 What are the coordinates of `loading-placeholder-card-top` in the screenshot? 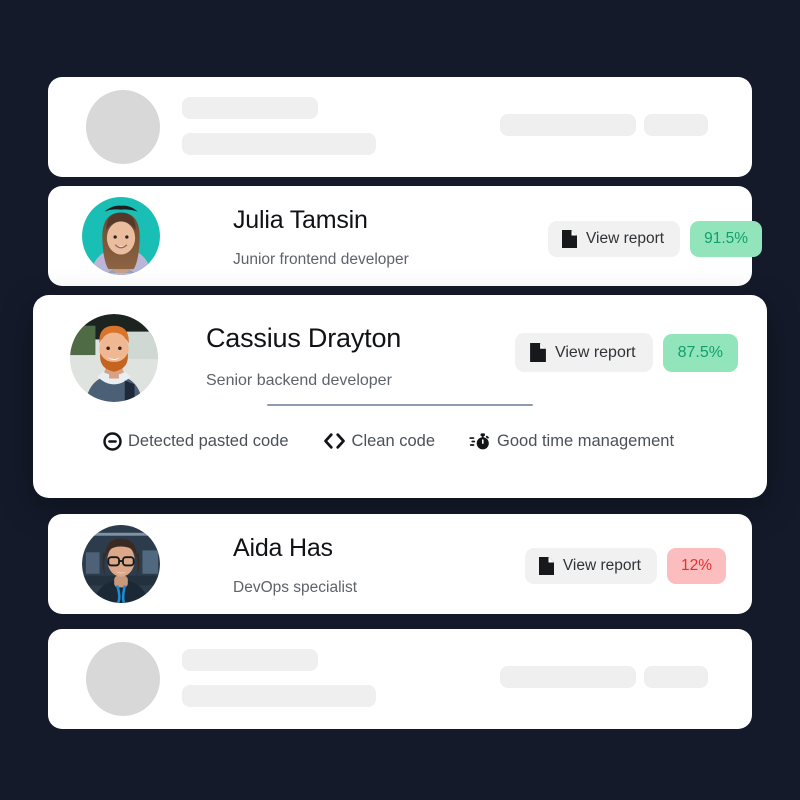 It's located at (400, 127).